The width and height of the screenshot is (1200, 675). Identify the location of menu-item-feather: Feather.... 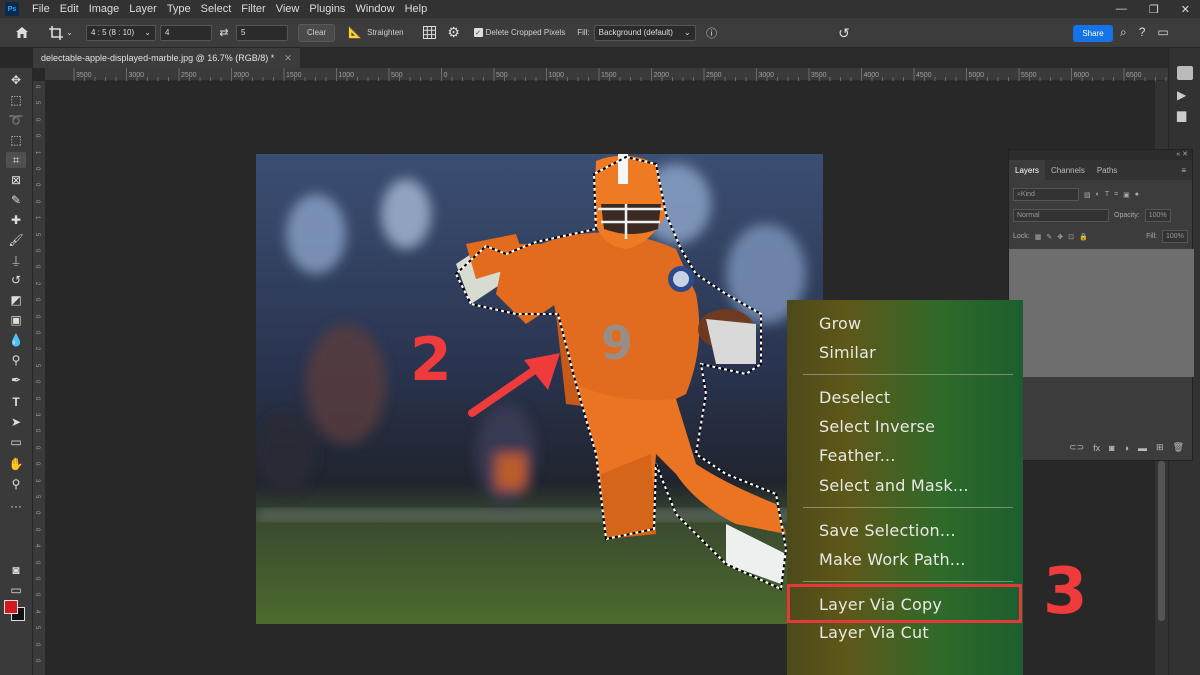
(857, 455).